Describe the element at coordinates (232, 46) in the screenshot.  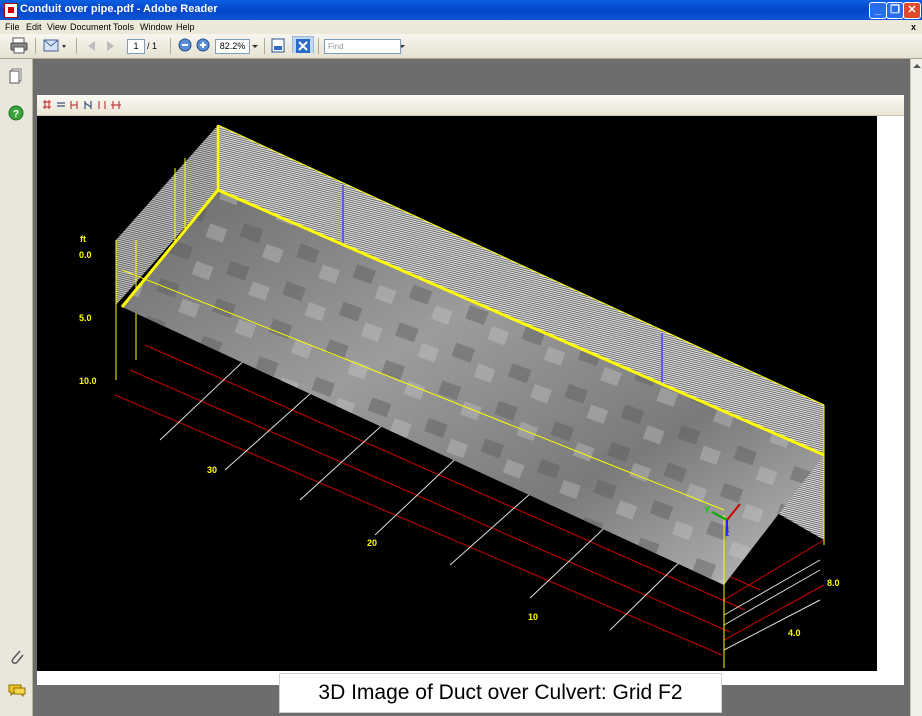
I see `zoom-input: 82.2%` at that location.